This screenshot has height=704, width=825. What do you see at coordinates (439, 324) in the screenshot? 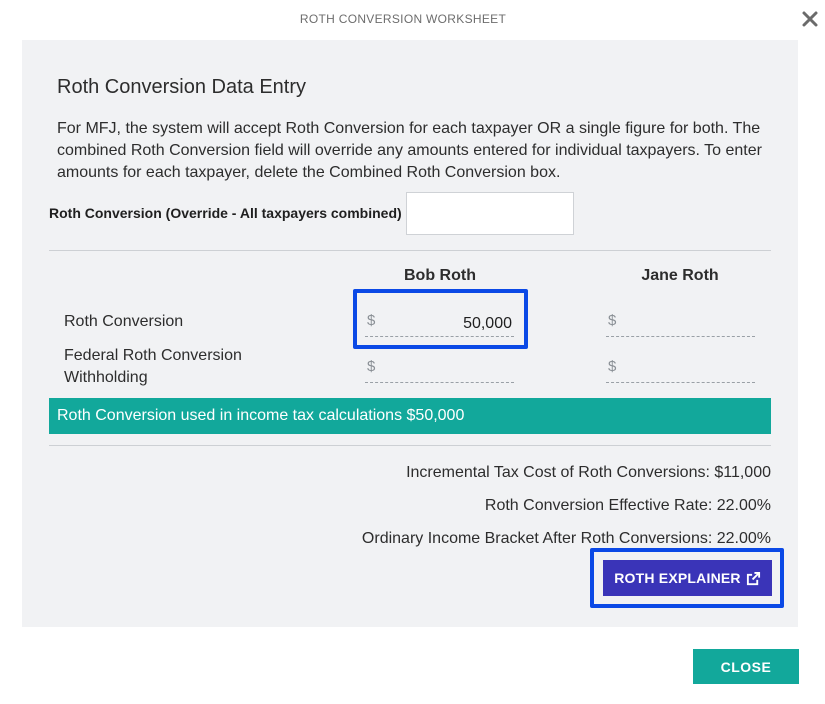
I see `bob-roth-conversion-input: $ 50,000` at bounding box center [439, 324].